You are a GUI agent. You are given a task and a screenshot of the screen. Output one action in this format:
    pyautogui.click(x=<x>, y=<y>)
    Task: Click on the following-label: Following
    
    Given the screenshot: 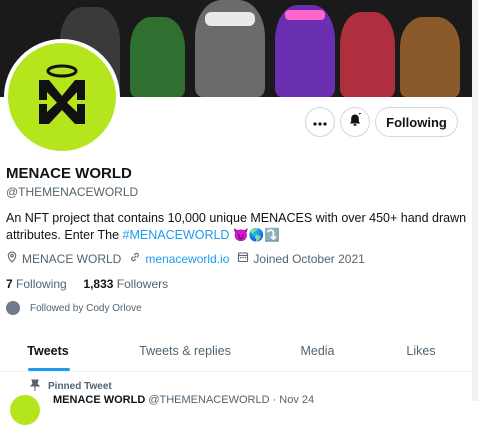 What is the action you would take?
    pyautogui.click(x=41, y=284)
    